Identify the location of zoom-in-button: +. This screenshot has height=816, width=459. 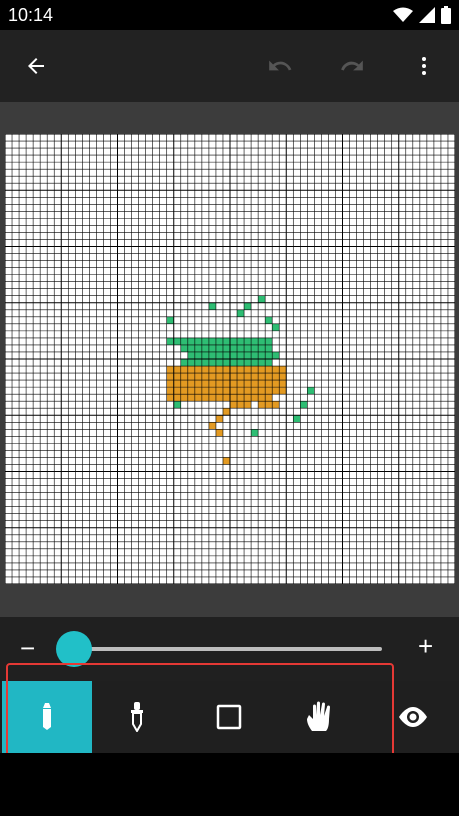
(425, 646).